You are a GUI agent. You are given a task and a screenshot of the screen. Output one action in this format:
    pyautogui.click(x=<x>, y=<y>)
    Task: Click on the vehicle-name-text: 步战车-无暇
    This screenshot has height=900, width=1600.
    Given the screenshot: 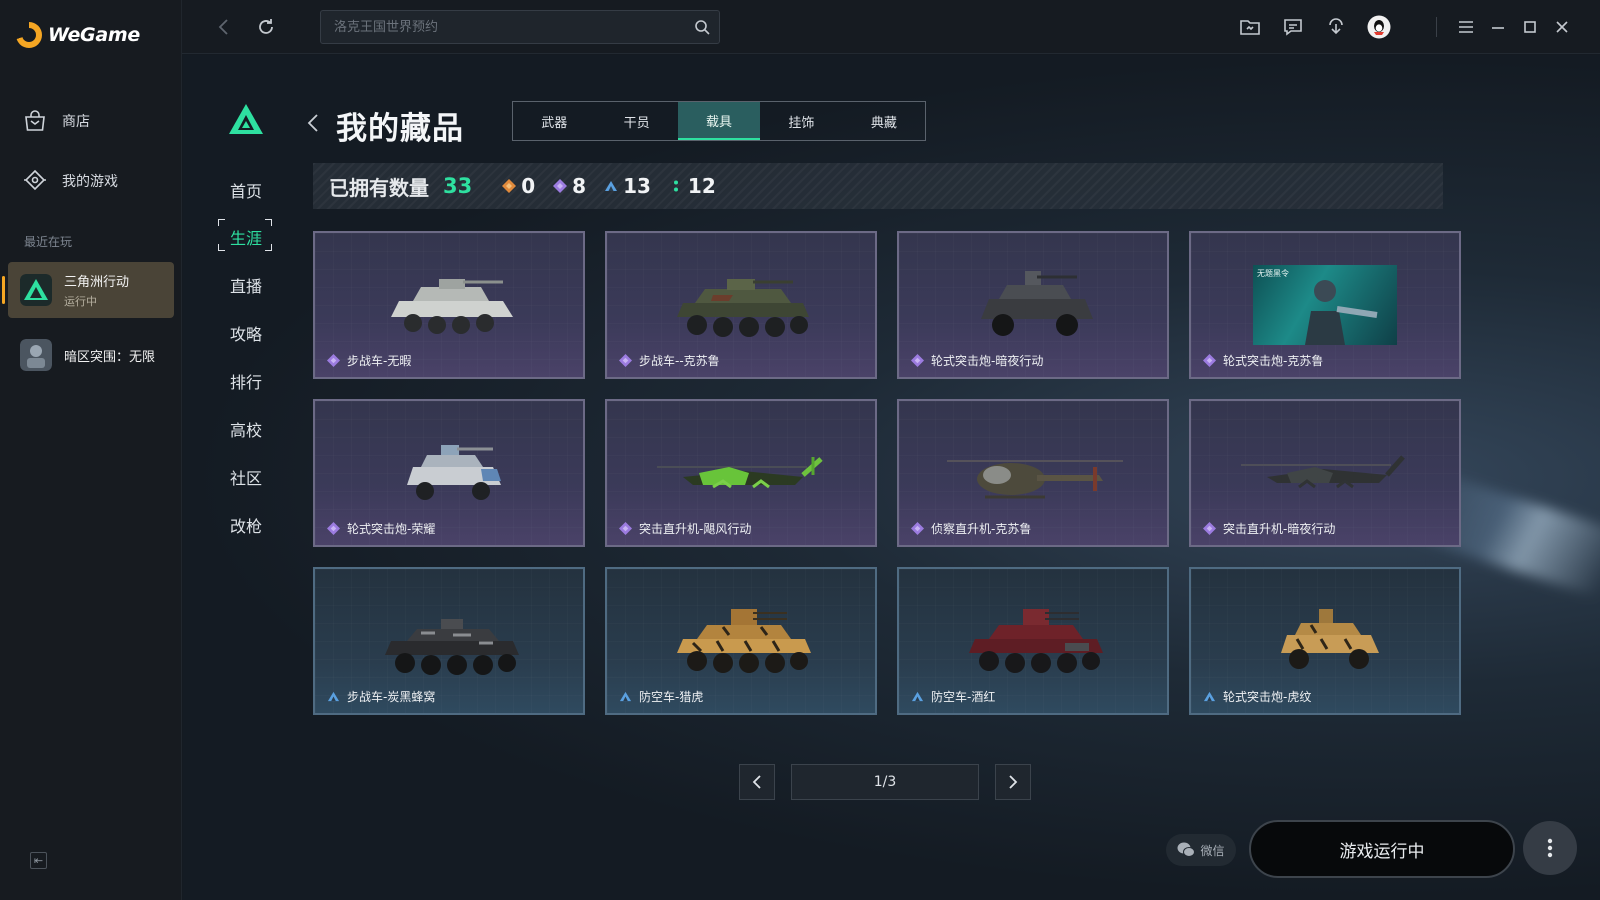 What is the action you would take?
    pyautogui.click(x=379, y=361)
    